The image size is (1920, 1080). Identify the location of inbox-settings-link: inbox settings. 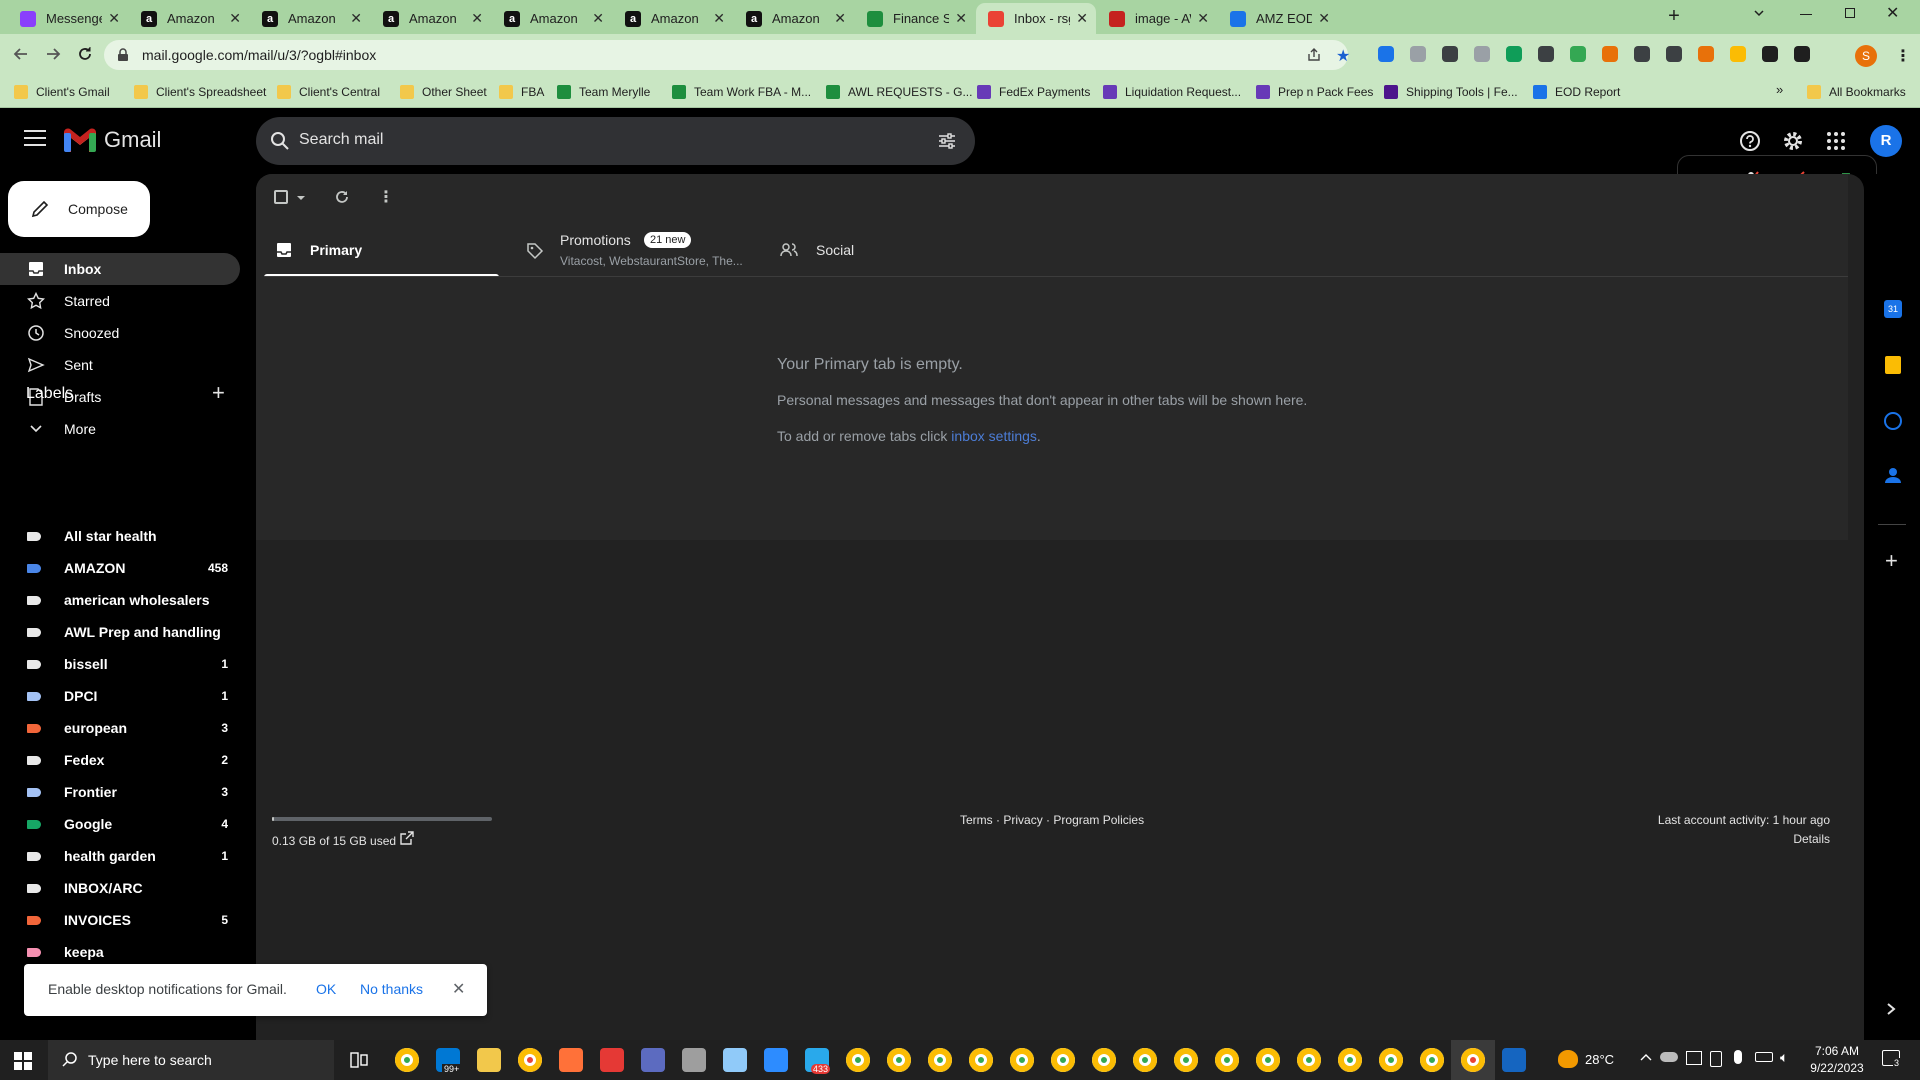
(994, 436).